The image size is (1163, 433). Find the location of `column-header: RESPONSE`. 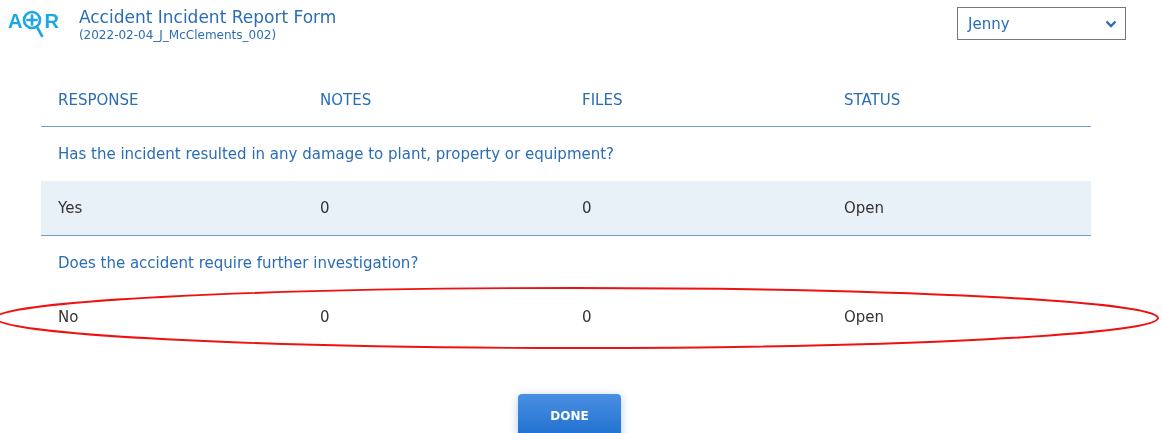

column-header: RESPONSE is located at coordinates (99, 100).